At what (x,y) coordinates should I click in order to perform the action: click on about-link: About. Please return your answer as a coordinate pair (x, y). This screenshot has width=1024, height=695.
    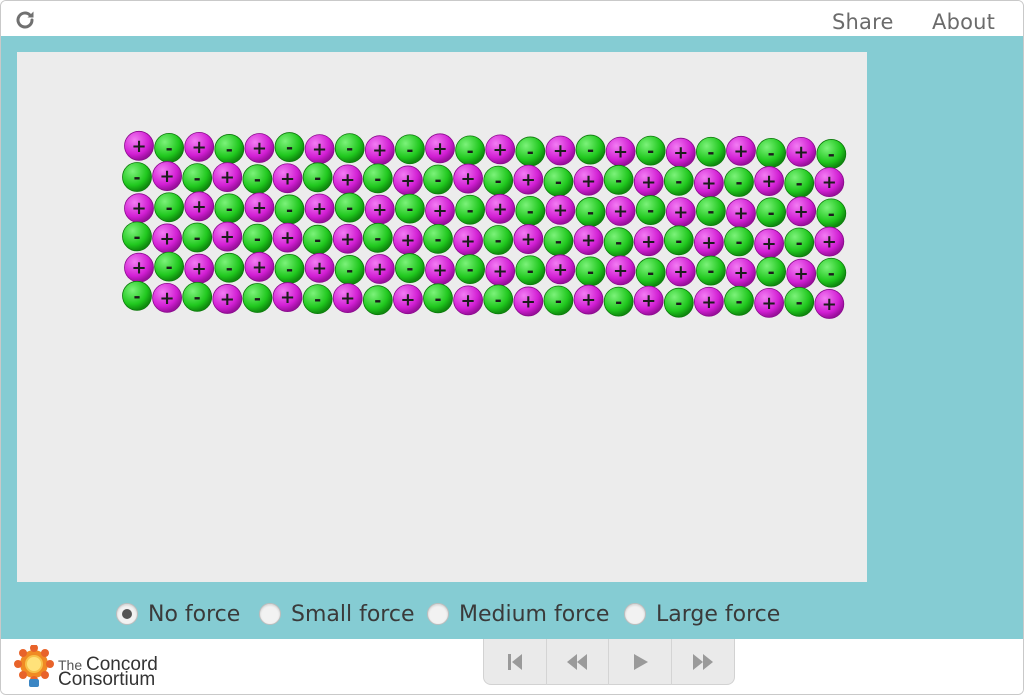
    Looking at the image, I should click on (963, 22).